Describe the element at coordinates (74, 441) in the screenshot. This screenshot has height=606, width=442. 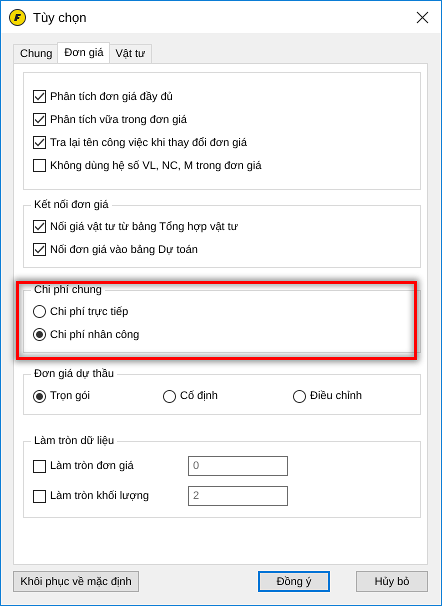
I see `group-title: Làm tròn dữ liệu` at that location.